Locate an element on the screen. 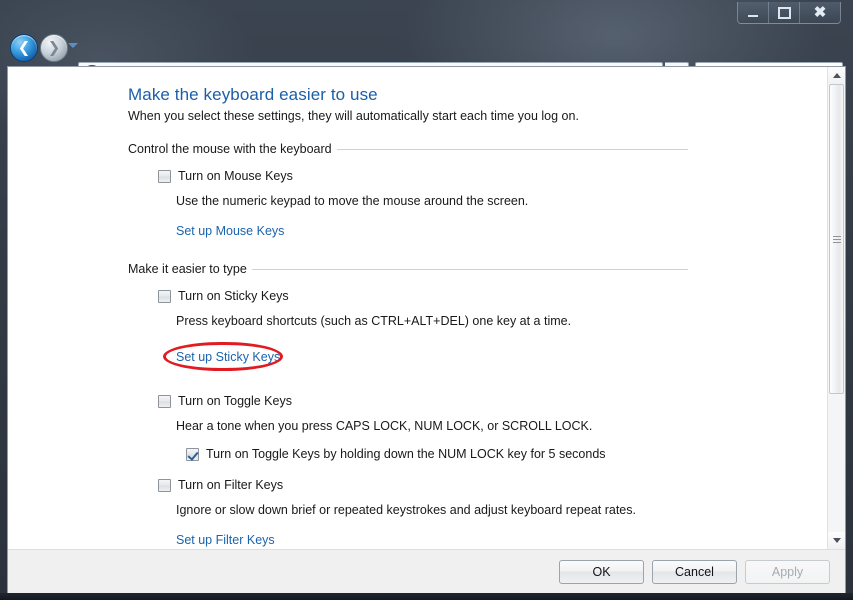  setup-filter-keys-row: Set up Filter Keys is located at coordinates (417, 540).